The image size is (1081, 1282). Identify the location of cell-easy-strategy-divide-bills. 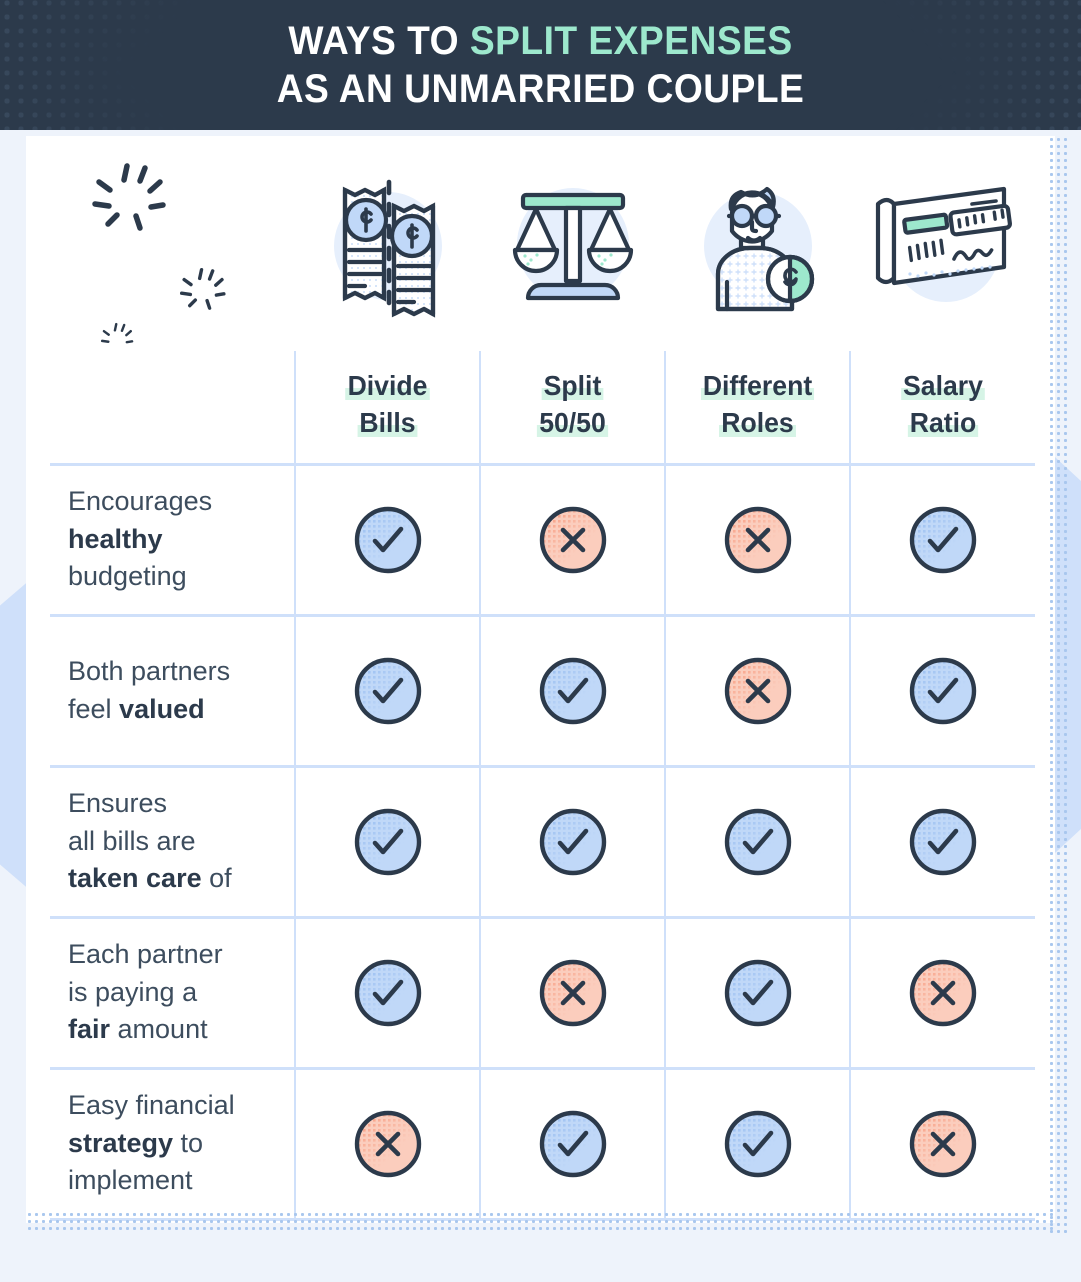
(387, 1142).